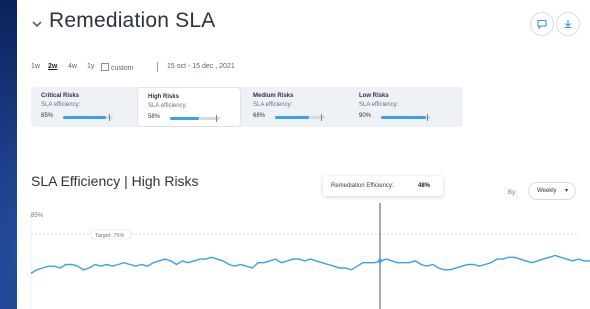  Describe the element at coordinates (303, 24) in the screenshot. I see `panel-header: Remediation SLA` at that location.